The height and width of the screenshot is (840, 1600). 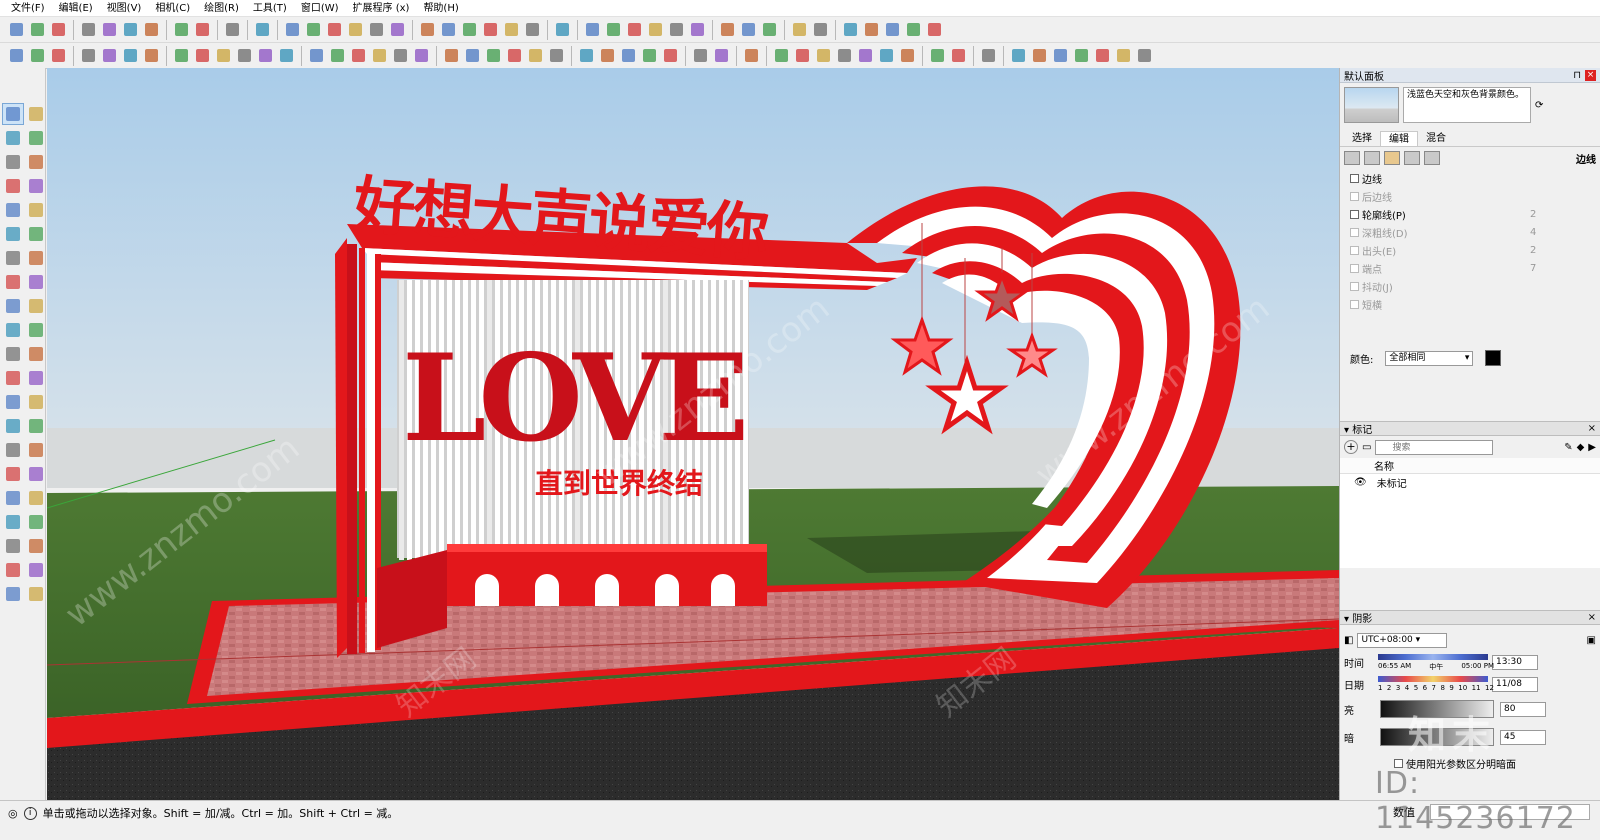 I want to click on section-plane-icon, so click(x=727, y=29).